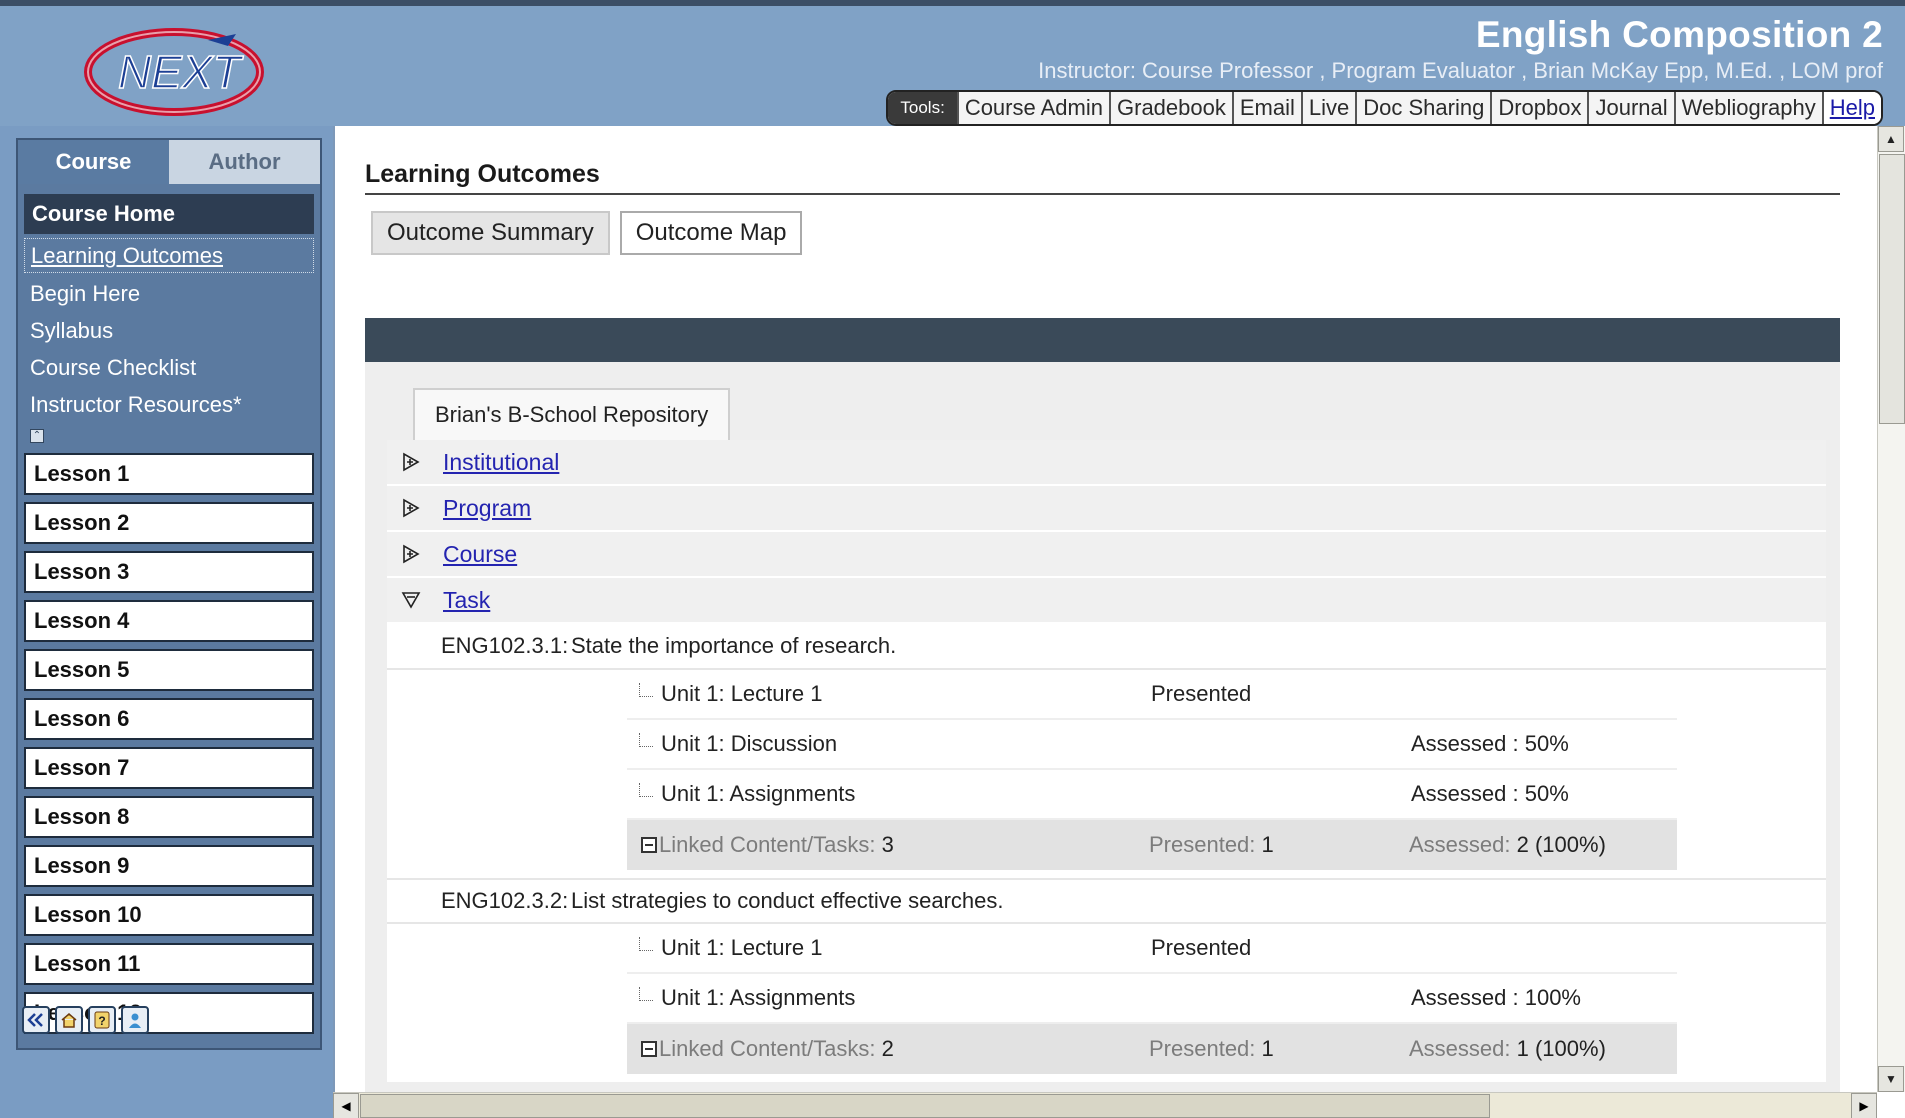 Image resolution: width=1905 pixels, height=1118 pixels. Describe the element at coordinates (1539, 108) in the screenshot. I see `tool-dropbox: Dropbox` at that location.